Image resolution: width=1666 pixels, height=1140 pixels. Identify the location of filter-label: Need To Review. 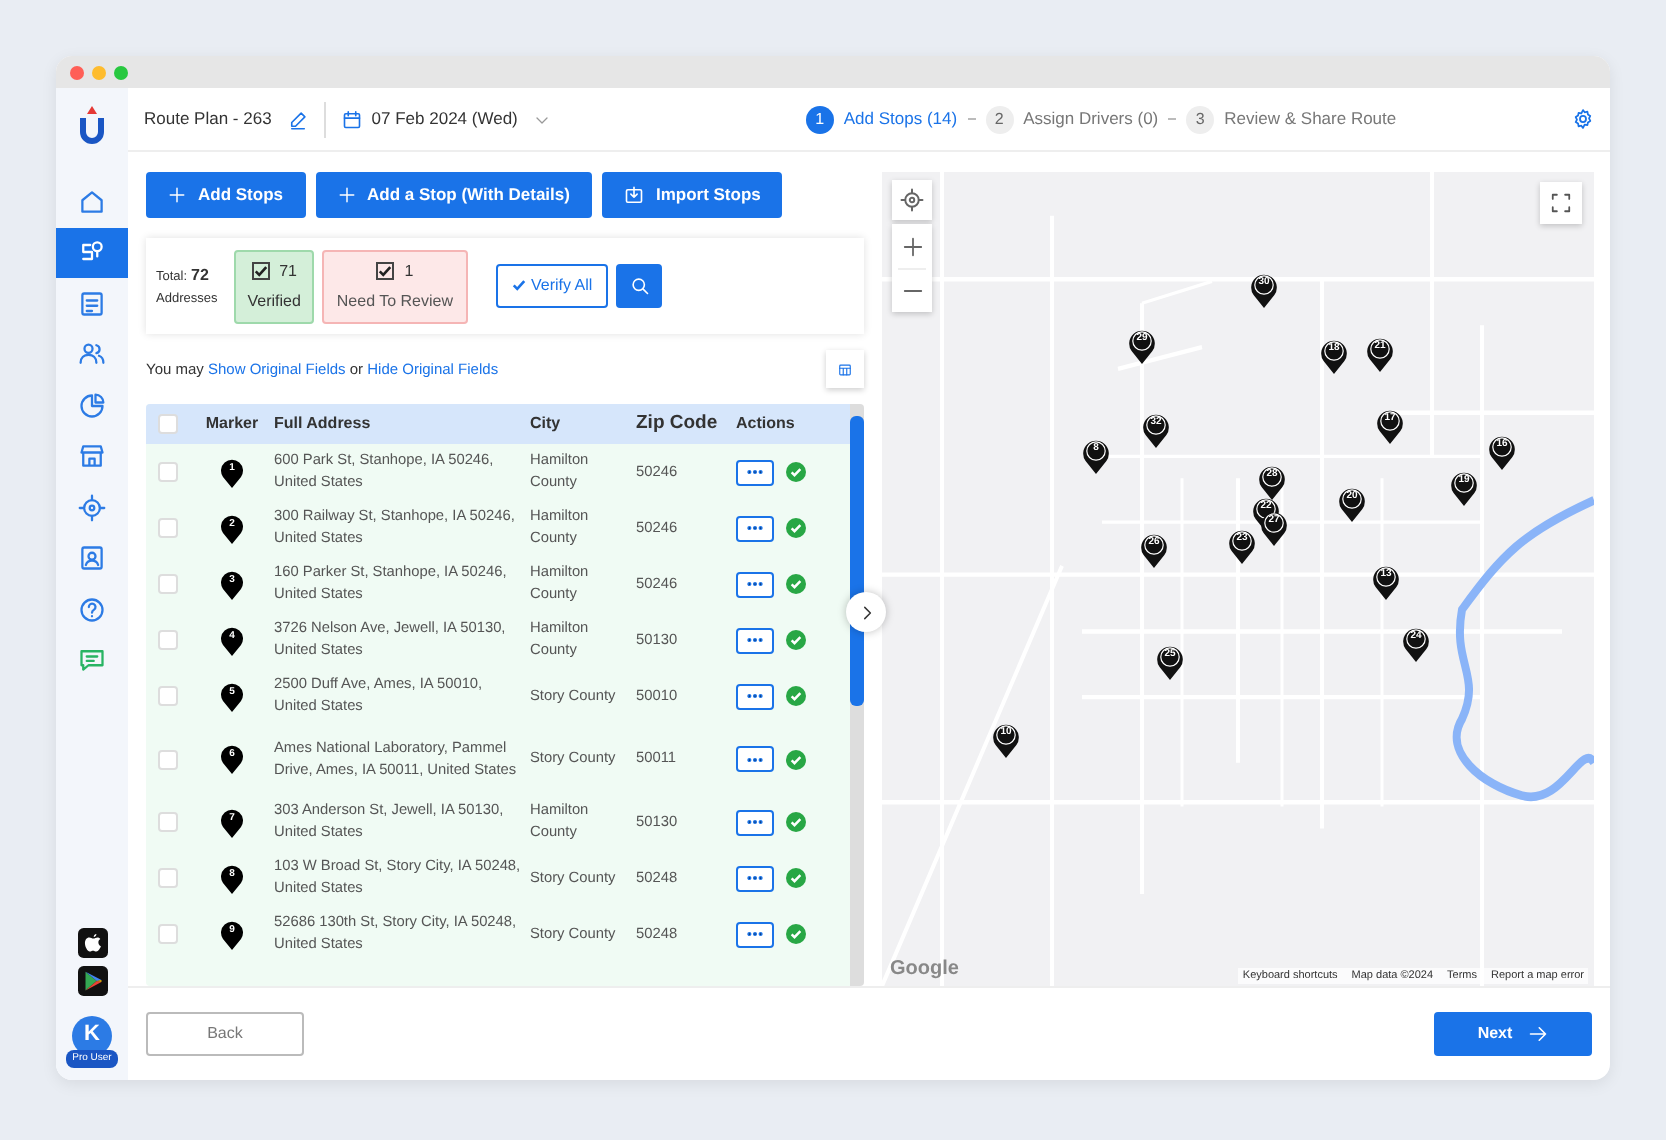
(395, 301).